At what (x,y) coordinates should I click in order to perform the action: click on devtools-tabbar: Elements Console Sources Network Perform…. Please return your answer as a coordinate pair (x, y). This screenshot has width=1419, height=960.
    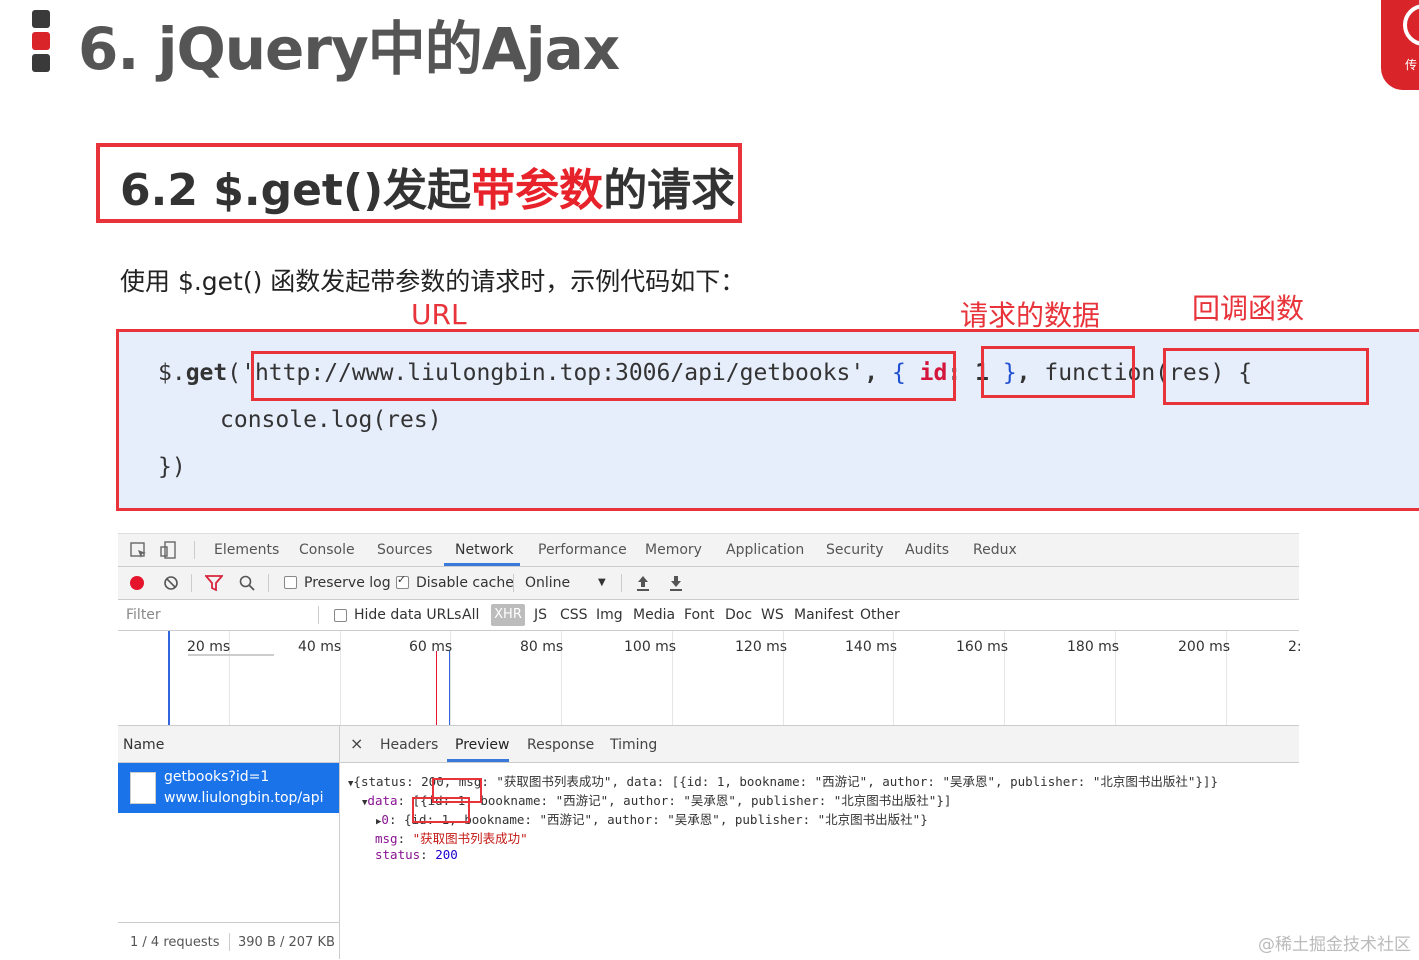
    Looking at the image, I should click on (708, 550).